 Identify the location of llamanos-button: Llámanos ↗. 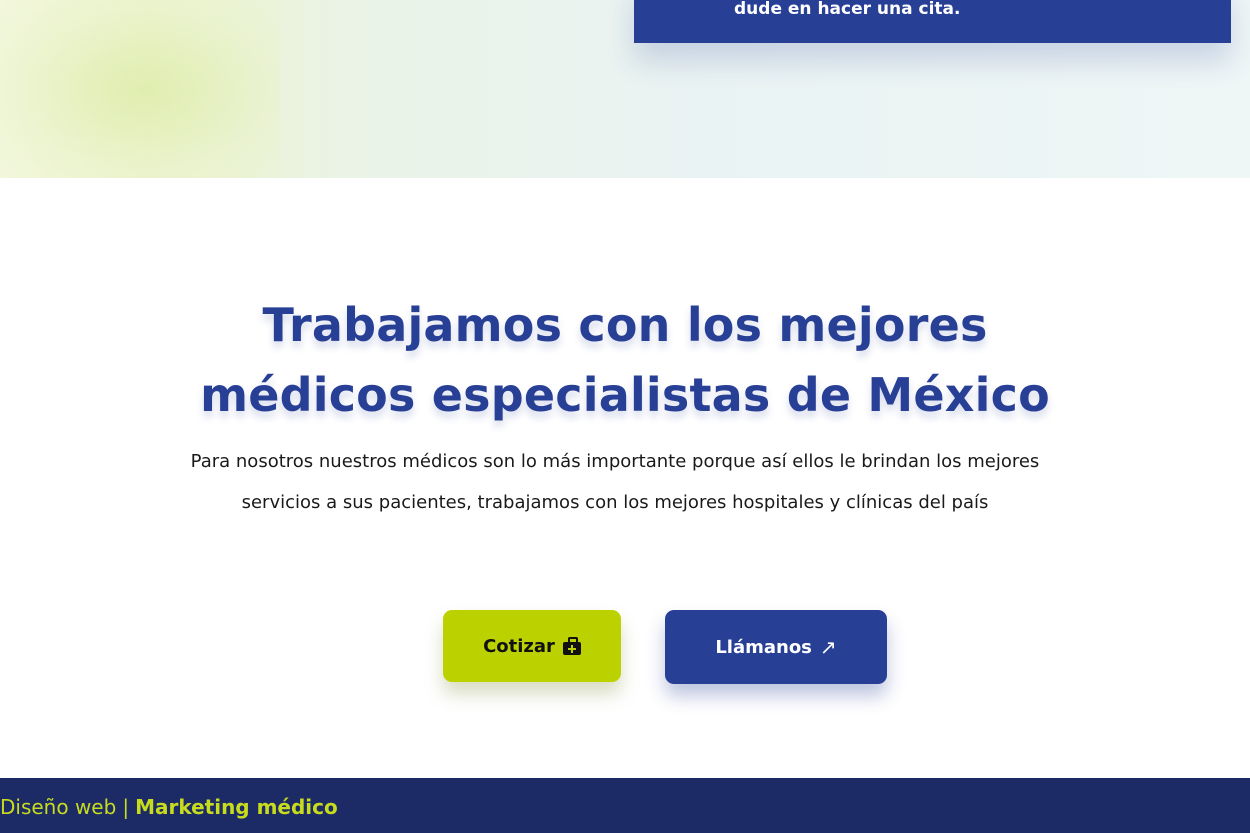
(776, 647).